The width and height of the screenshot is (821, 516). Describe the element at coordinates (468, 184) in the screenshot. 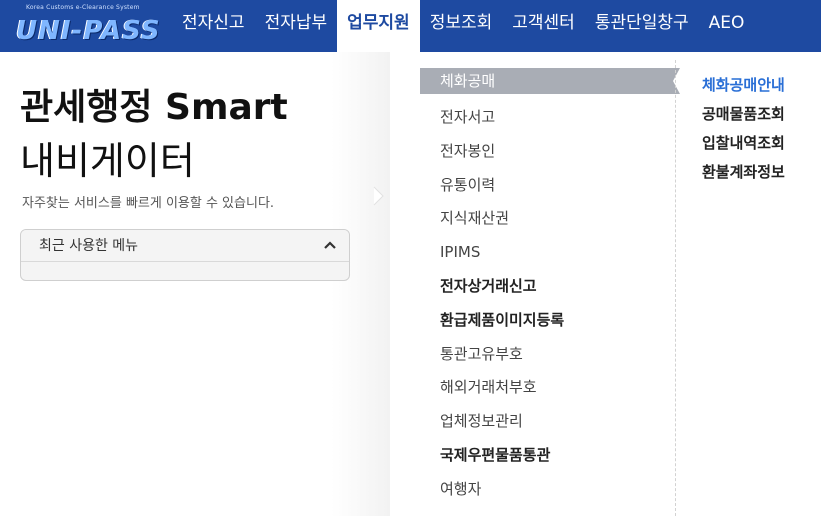

I see `menu-item-label: 유통이력` at that location.